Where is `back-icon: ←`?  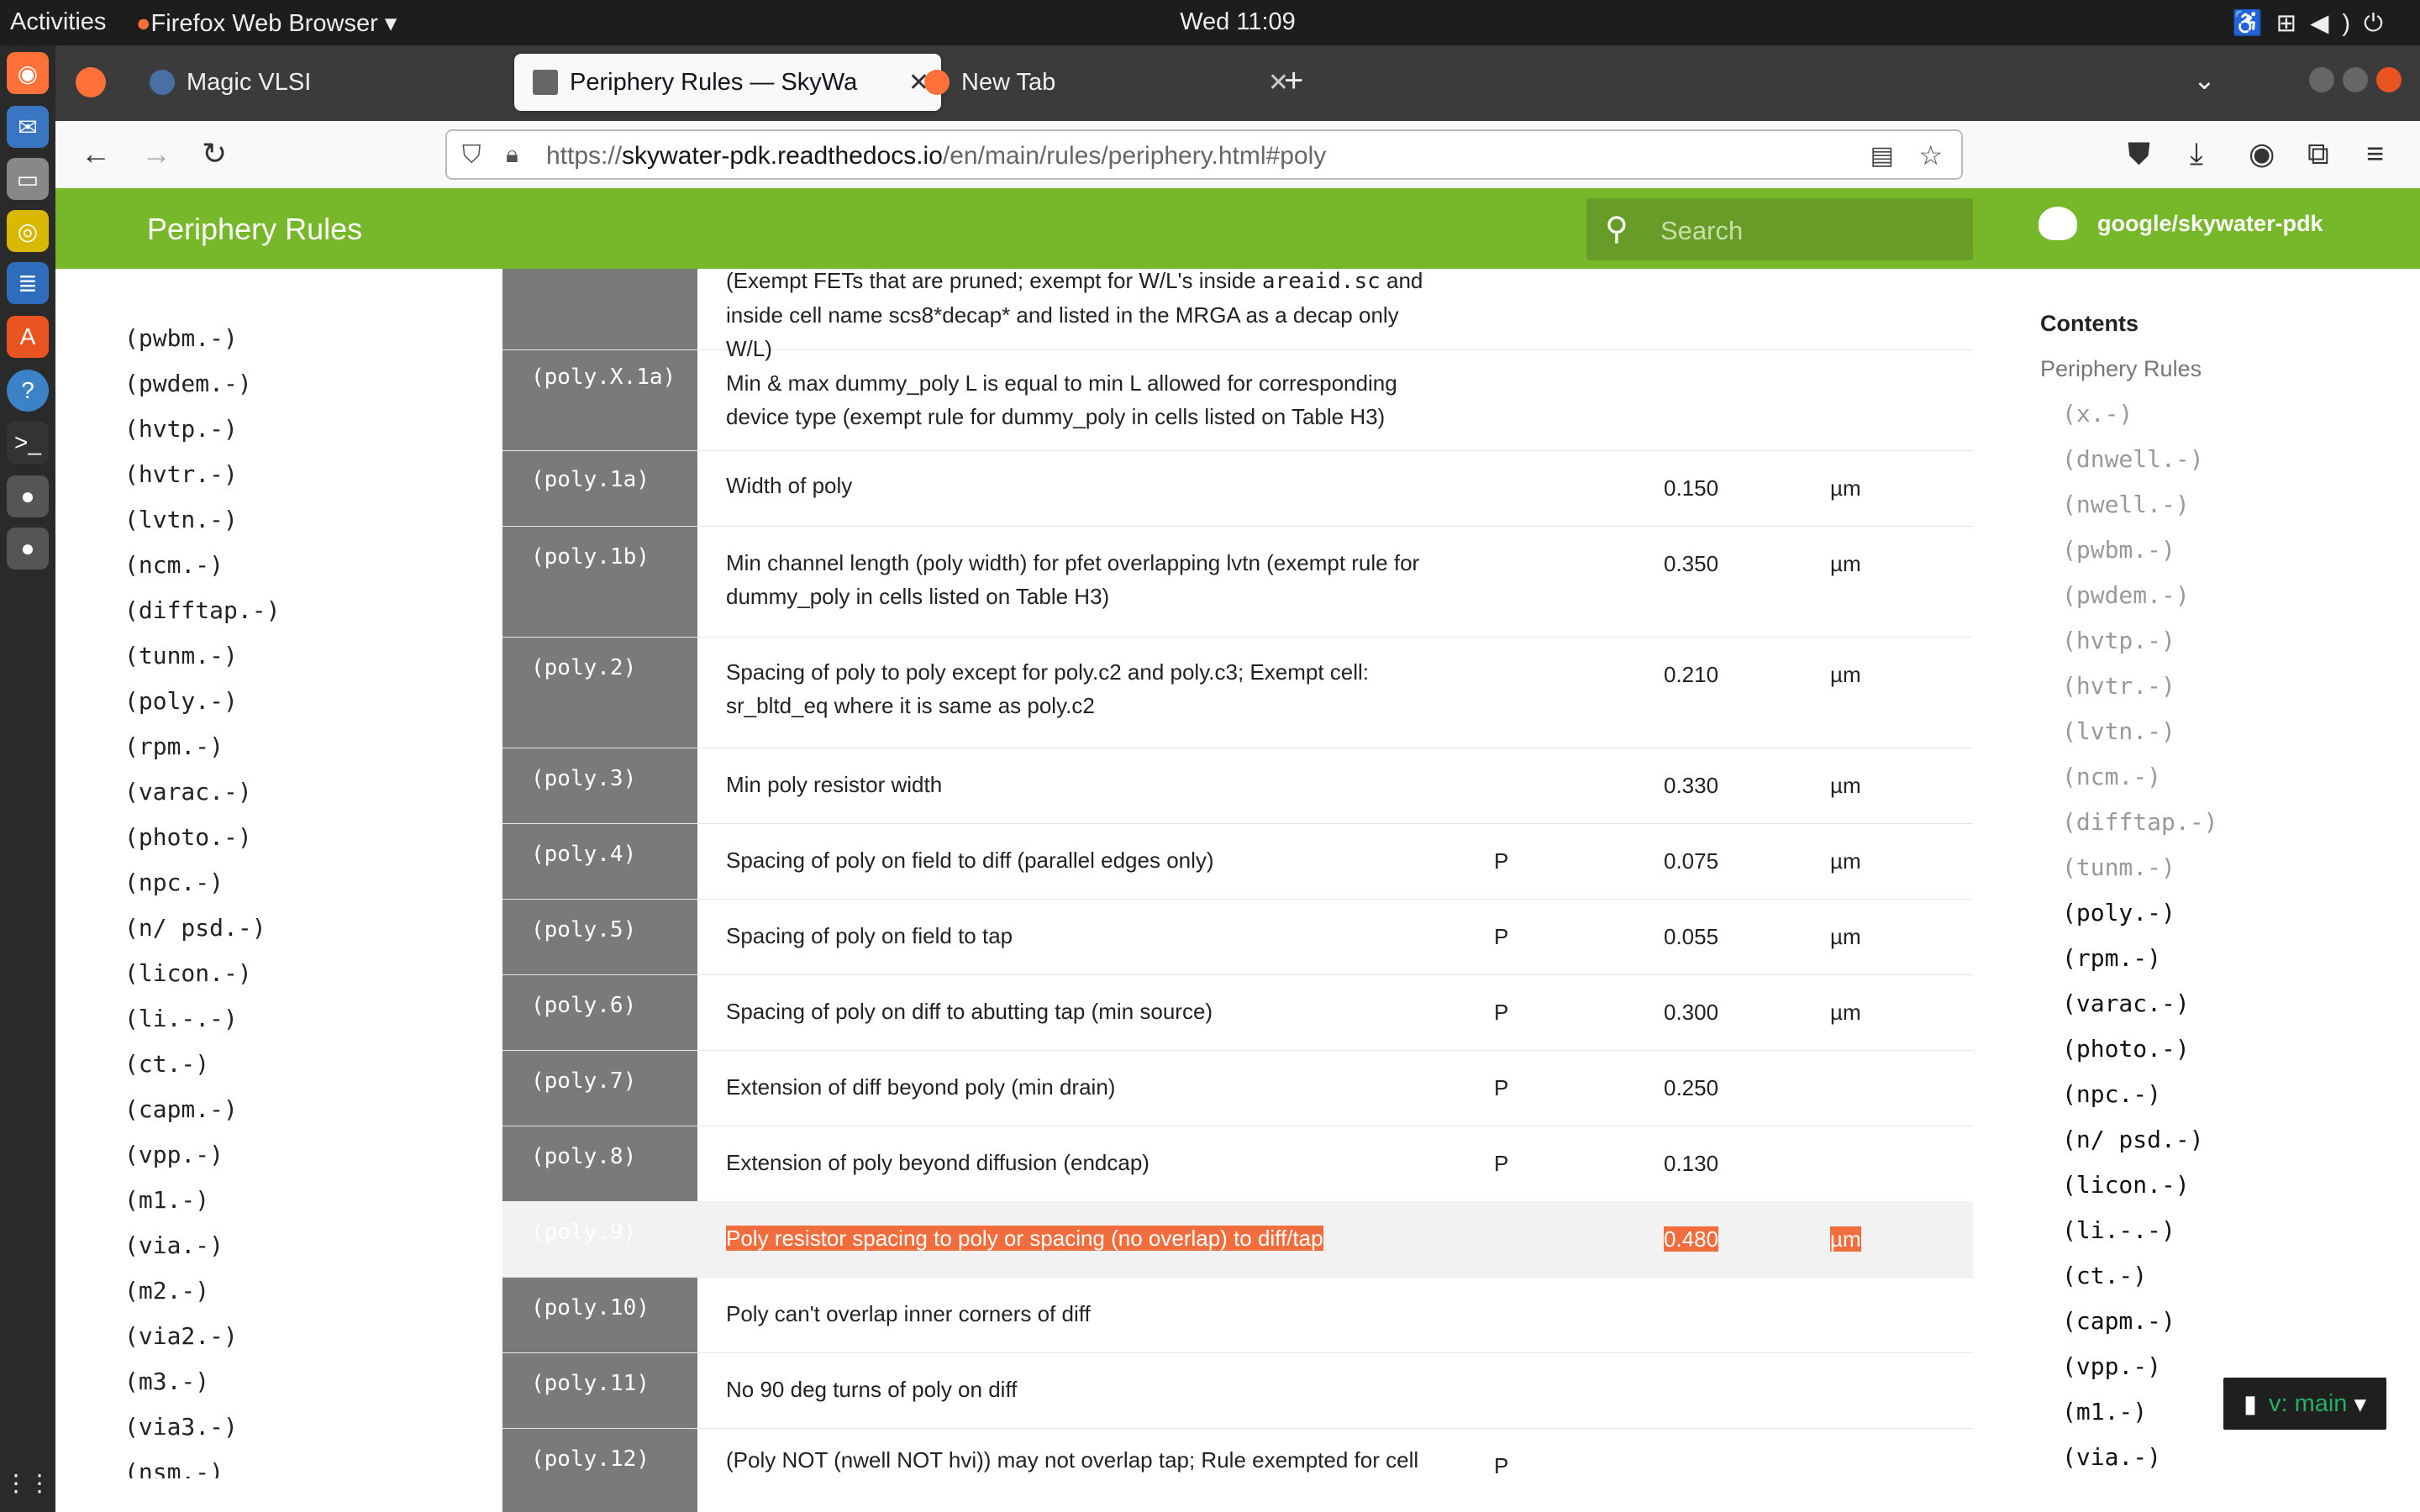 back-icon: ← is located at coordinates (96, 153).